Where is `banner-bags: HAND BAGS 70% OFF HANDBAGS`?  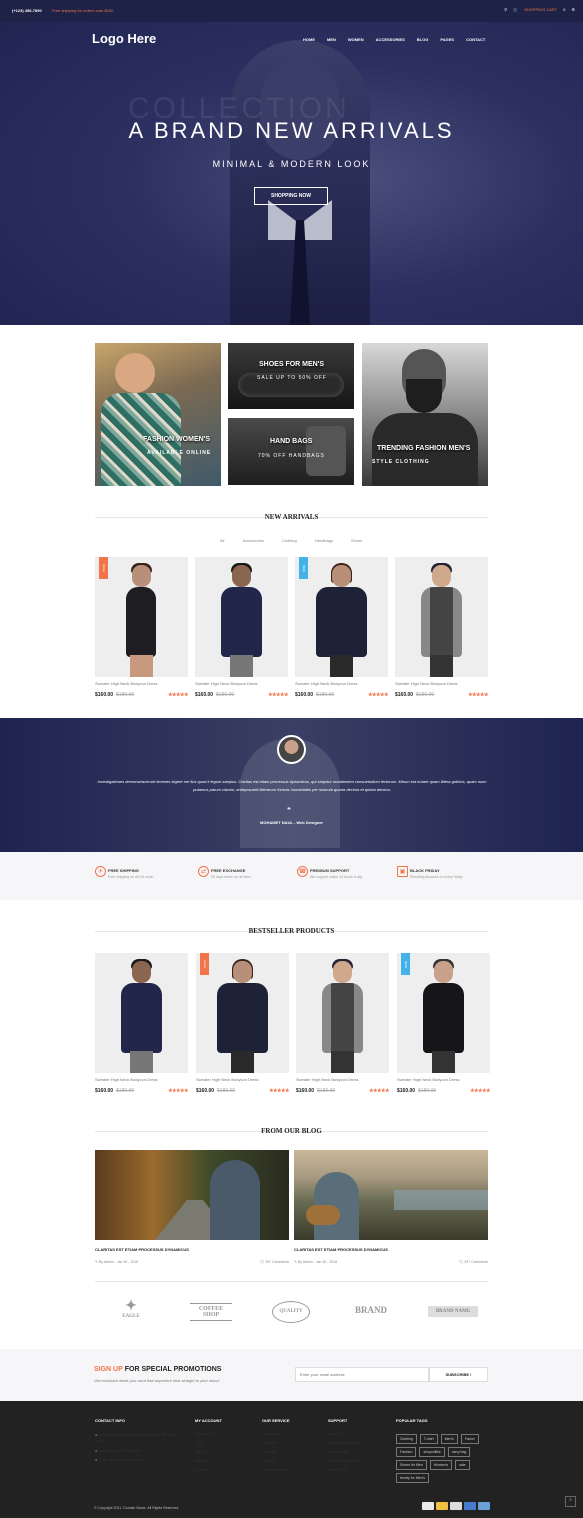 banner-bags: HAND BAGS 70% OFF HANDBAGS is located at coordinates (291, 451).